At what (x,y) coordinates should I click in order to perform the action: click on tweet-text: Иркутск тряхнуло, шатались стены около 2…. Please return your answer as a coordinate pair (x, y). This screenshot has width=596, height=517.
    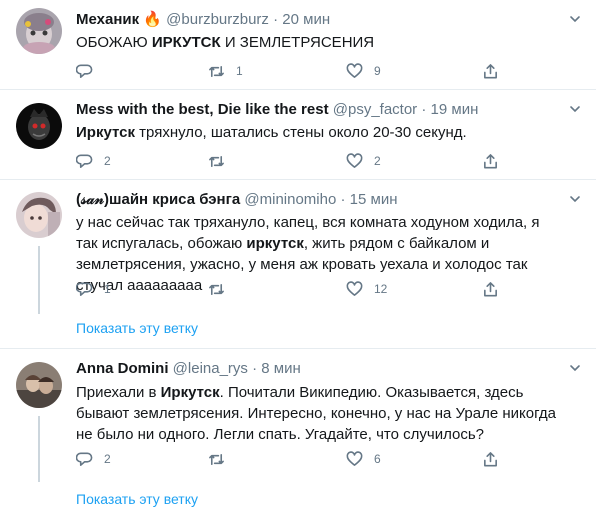
    Looking at the image, I should click on (326, 132).